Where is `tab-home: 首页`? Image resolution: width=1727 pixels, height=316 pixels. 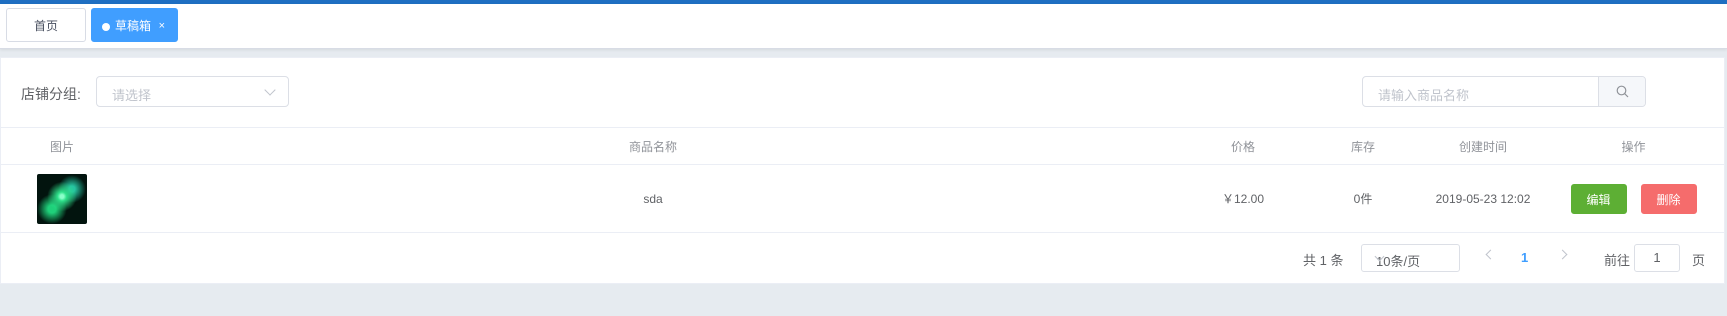 tab-home: 首页 is located at coordinates (46, 25).